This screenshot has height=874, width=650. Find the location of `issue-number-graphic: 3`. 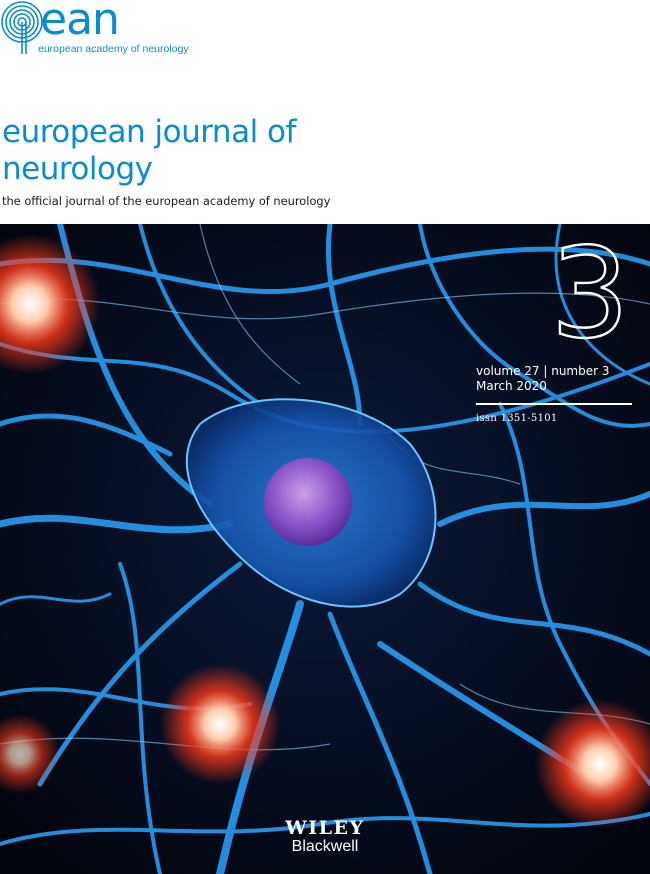

issue-number-graphic: 3 is located at coordinates (589, 293).